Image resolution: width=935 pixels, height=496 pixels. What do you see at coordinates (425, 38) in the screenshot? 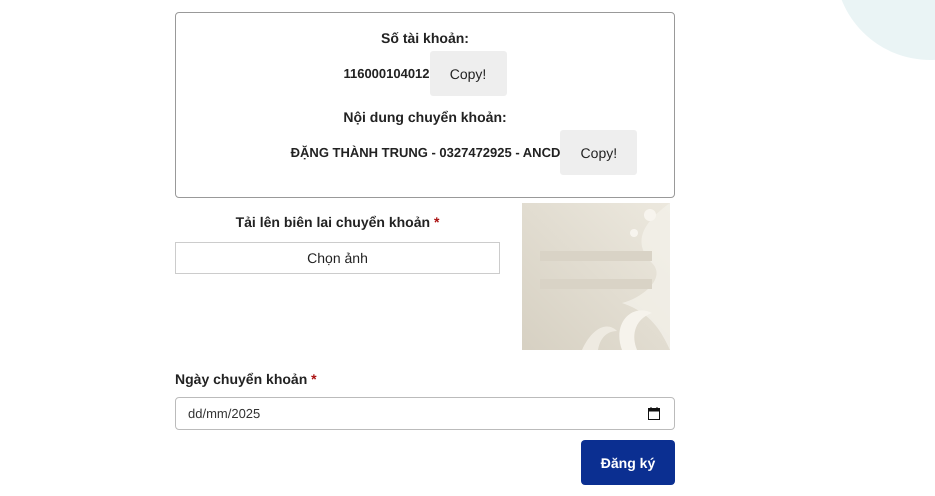
I see `account-label: Số tài khoản:` at bounding box center [425, 38].